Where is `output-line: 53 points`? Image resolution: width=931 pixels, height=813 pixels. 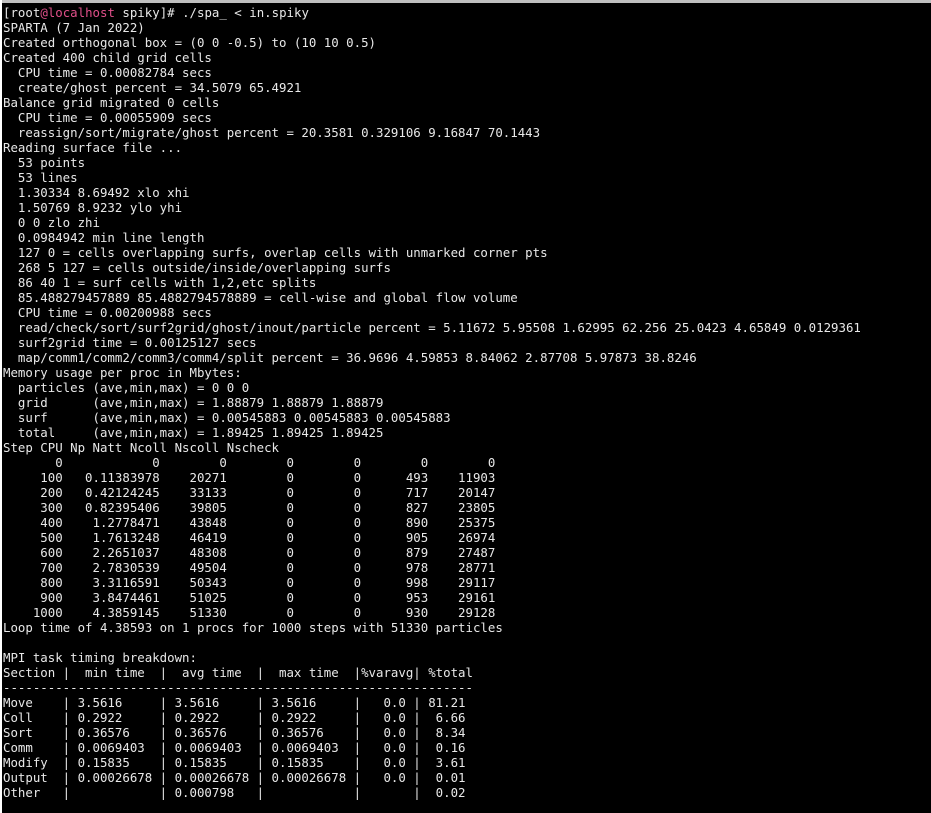 output-line: 53 points is located at coordinates (44, 162).